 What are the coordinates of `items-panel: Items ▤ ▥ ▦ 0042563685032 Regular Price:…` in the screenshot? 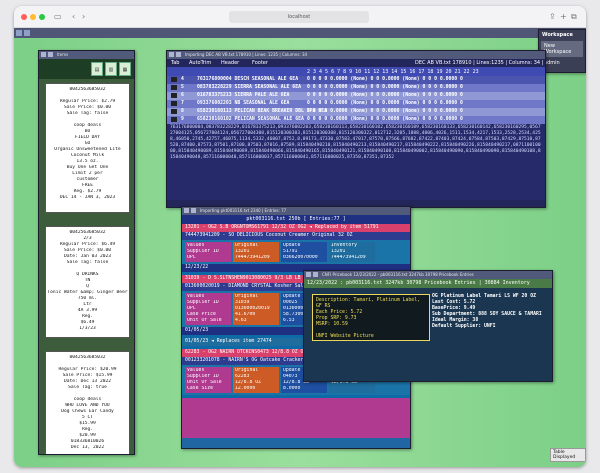 It's located at (86, 252).